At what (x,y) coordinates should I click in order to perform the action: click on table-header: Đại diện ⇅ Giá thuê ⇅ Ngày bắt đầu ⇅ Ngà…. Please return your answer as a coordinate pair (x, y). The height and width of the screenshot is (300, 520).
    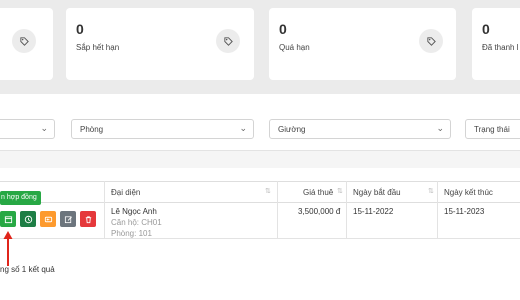
    Looking at the image, I should click on (260, 192).